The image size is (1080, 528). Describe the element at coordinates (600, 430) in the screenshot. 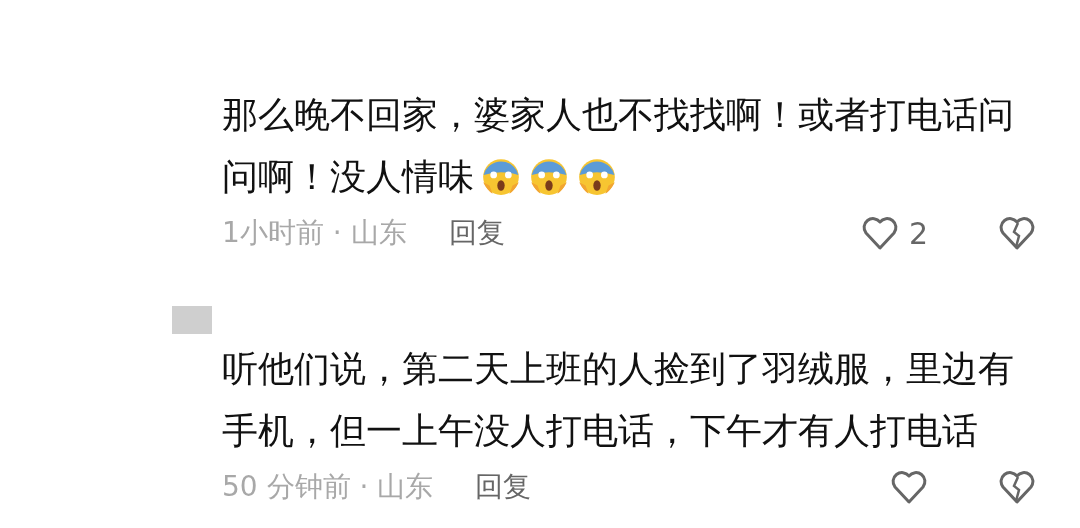

I see `comment-text: 手机，但一上午没人打电话，下午才有人打电话` at that location.